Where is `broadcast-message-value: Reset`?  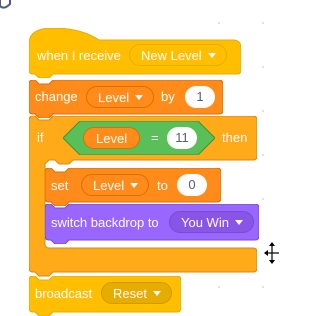
broadcast-message-value: Reset is located at coordinates (130, 293).